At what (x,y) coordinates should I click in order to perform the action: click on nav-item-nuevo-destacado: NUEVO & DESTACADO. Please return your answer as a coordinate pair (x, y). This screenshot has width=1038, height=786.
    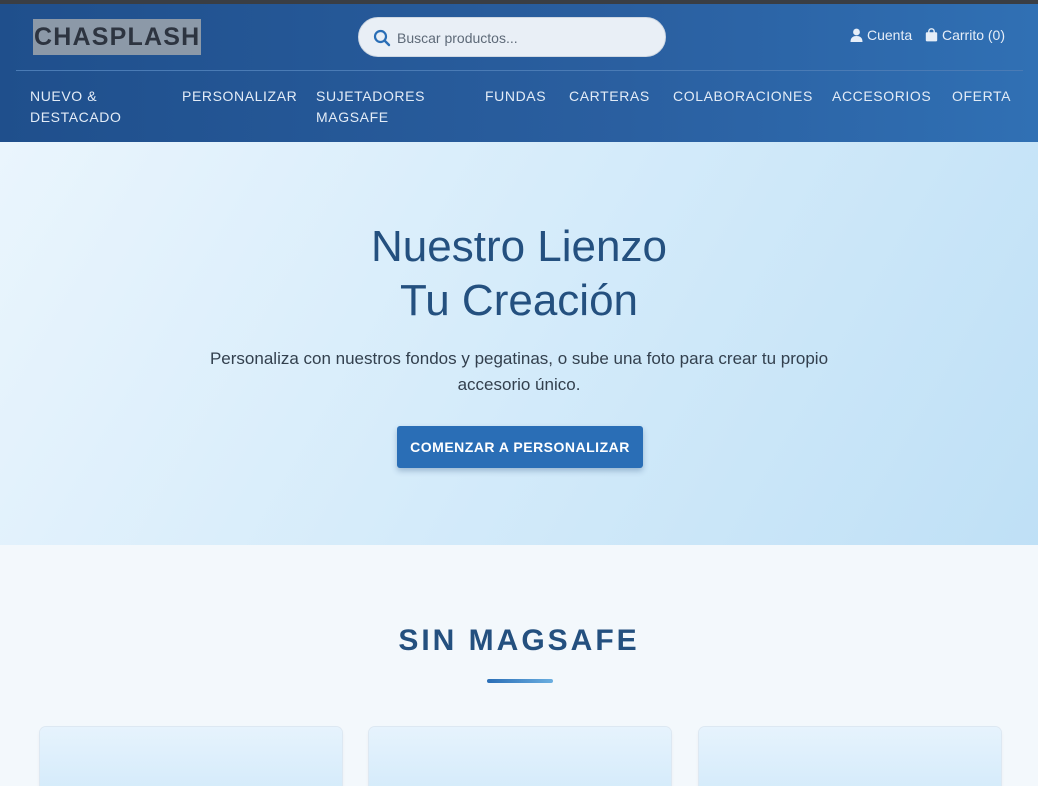
    Looking at the image, I should click on (76, 107).